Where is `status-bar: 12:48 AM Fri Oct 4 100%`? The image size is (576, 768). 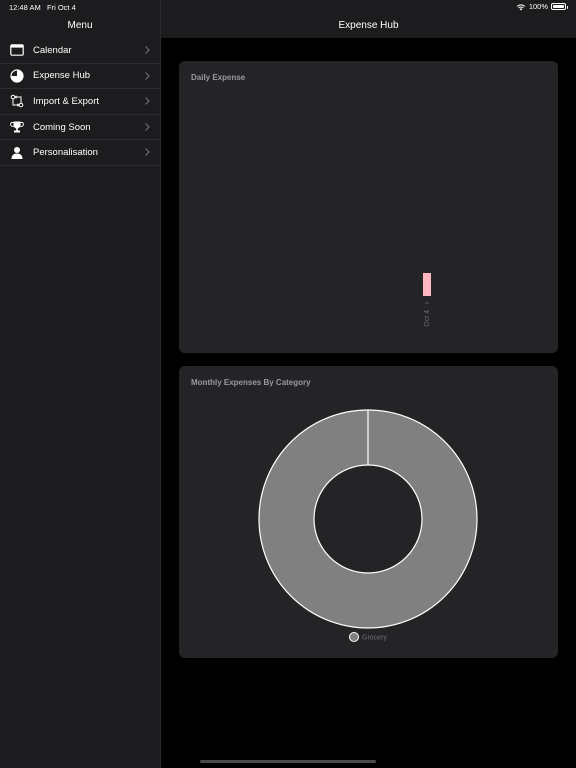
status-bar: 12:48 AM Fri Oct 4 100% is located at coordinates (288, 7).